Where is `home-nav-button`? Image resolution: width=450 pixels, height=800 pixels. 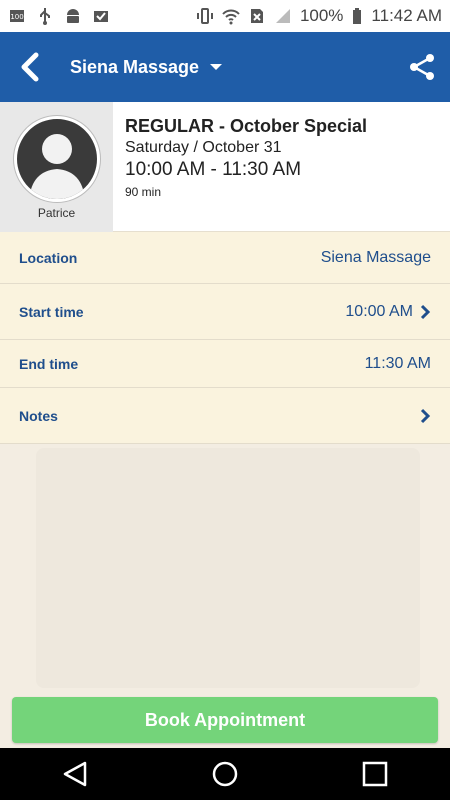 home-nav-button is located at coordinates (225, 774).